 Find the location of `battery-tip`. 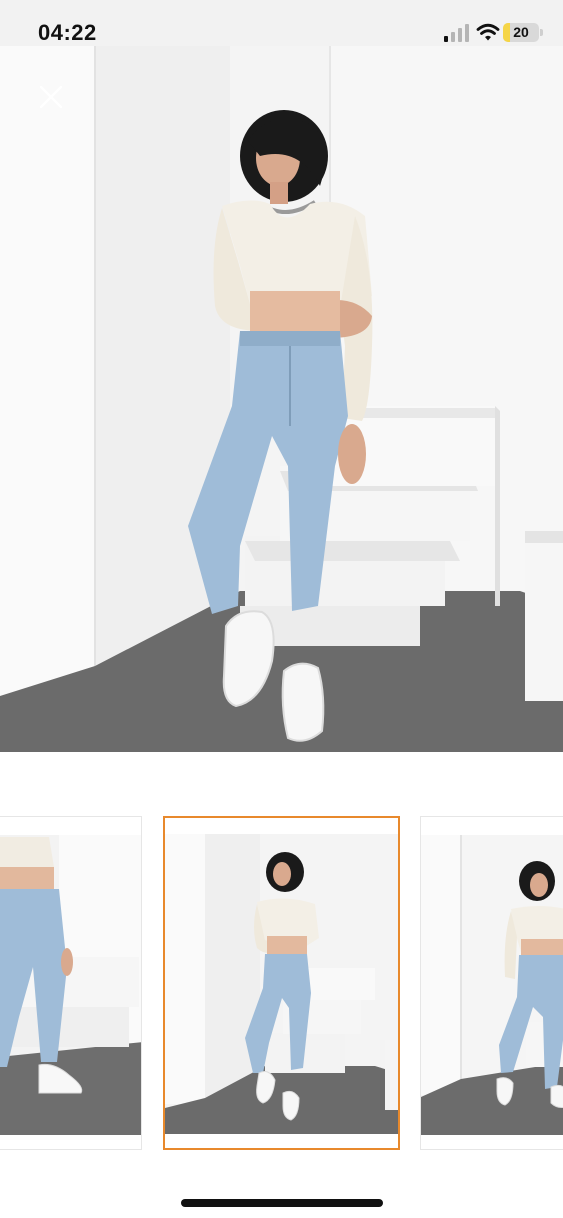

battery-tip is located at coordinates (541, 32).